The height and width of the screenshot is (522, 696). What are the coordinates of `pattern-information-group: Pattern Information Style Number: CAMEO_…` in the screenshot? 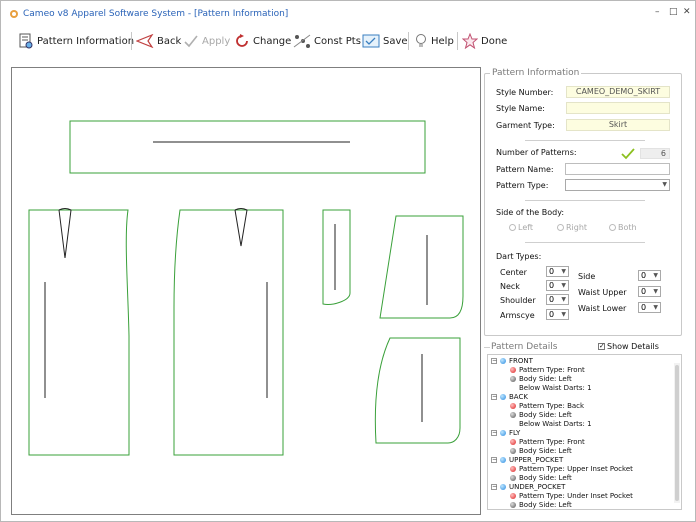 It's located at (583, 202).